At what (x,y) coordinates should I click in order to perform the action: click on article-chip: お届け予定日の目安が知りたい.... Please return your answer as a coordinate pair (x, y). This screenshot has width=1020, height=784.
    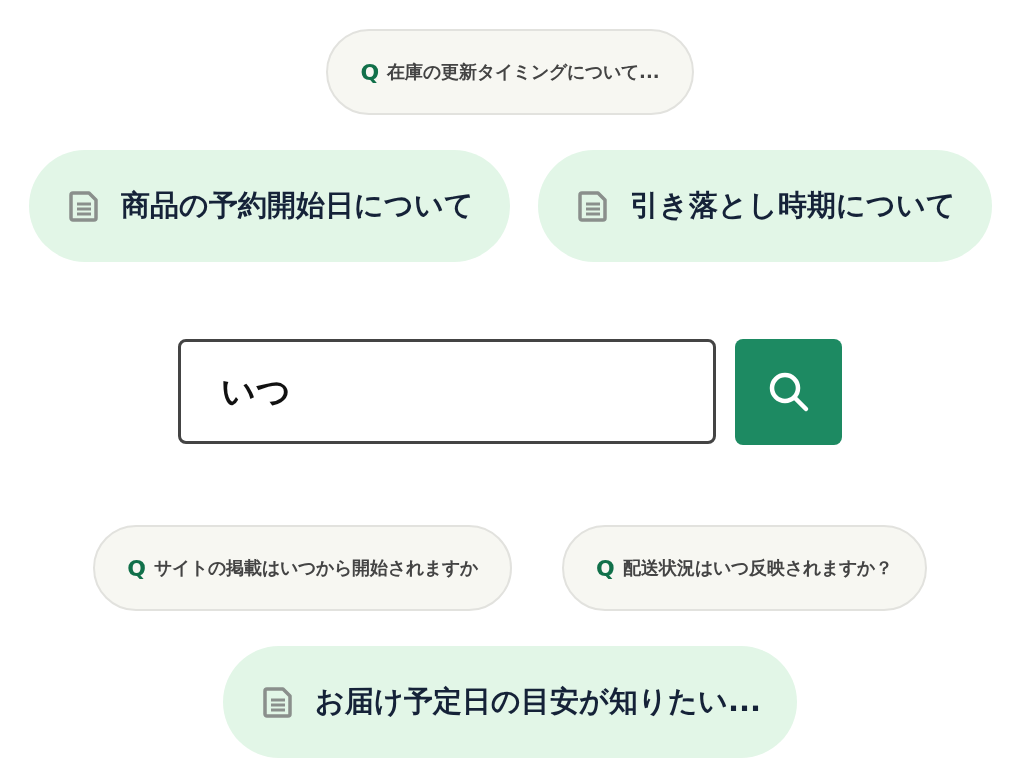
    Looking at the image, I should click on (510, 702).